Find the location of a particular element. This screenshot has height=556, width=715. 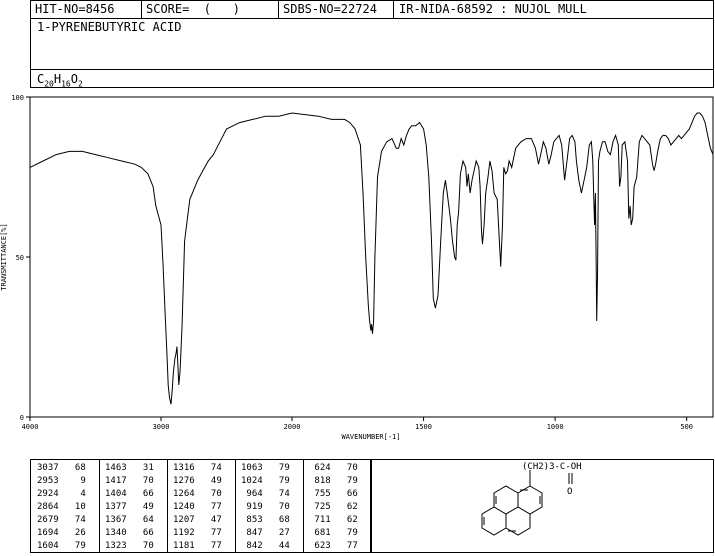

substituent-label: (CH2)3-C-OH is located at coordinates (552, 467).